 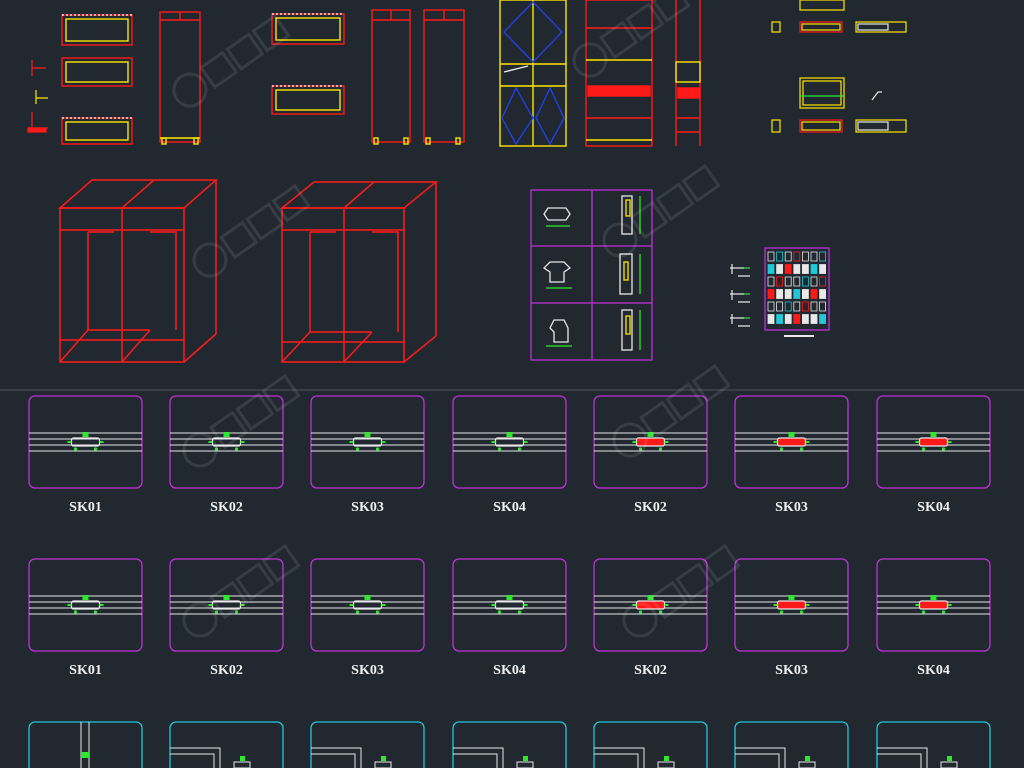 I want to click on detail-row-2: SK01 SK02 SK03 SK04 SK02 SK03 SK04, so click(x=509, y=618).